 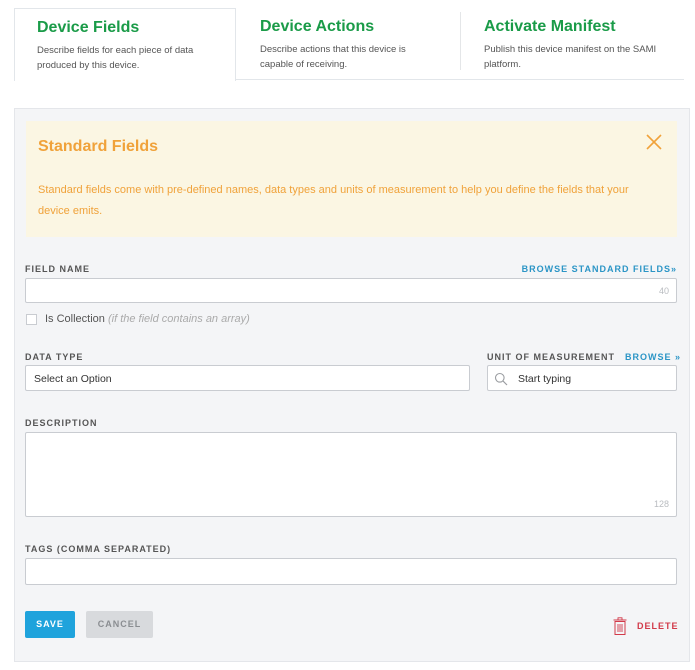 What do you see at coordinates (551, 357) in the screenshot?
I see `unit-label: UNIT OF MEASUREMENT` at bounding box center [551, 357].